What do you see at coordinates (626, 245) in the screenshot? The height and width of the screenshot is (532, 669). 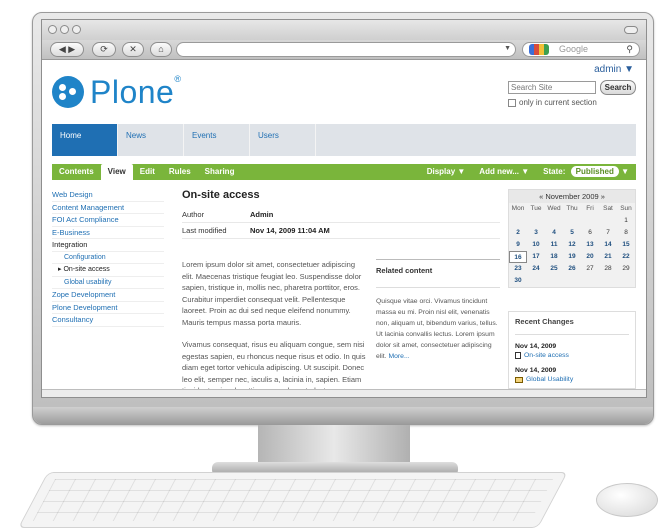 I see `calendar-day: 15` at bounding box center [626, 245].